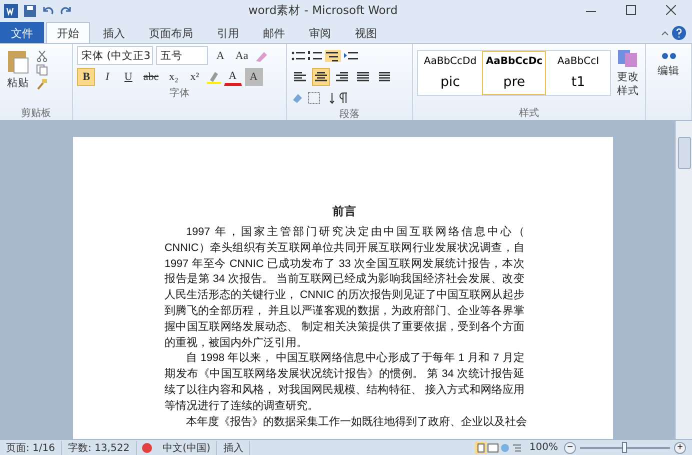 This screenshot has height=455, width=692. Describe the element at coordinates (624, 447) in the screenshot. I see `zoom-slider-thumb` at that location.